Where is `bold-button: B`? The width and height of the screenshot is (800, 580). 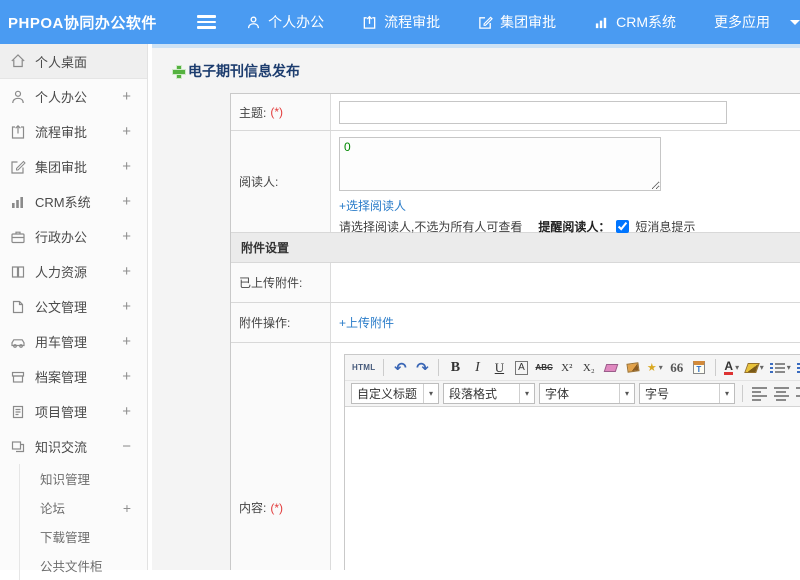 bold-button: B is located at coordinates (455, 367).